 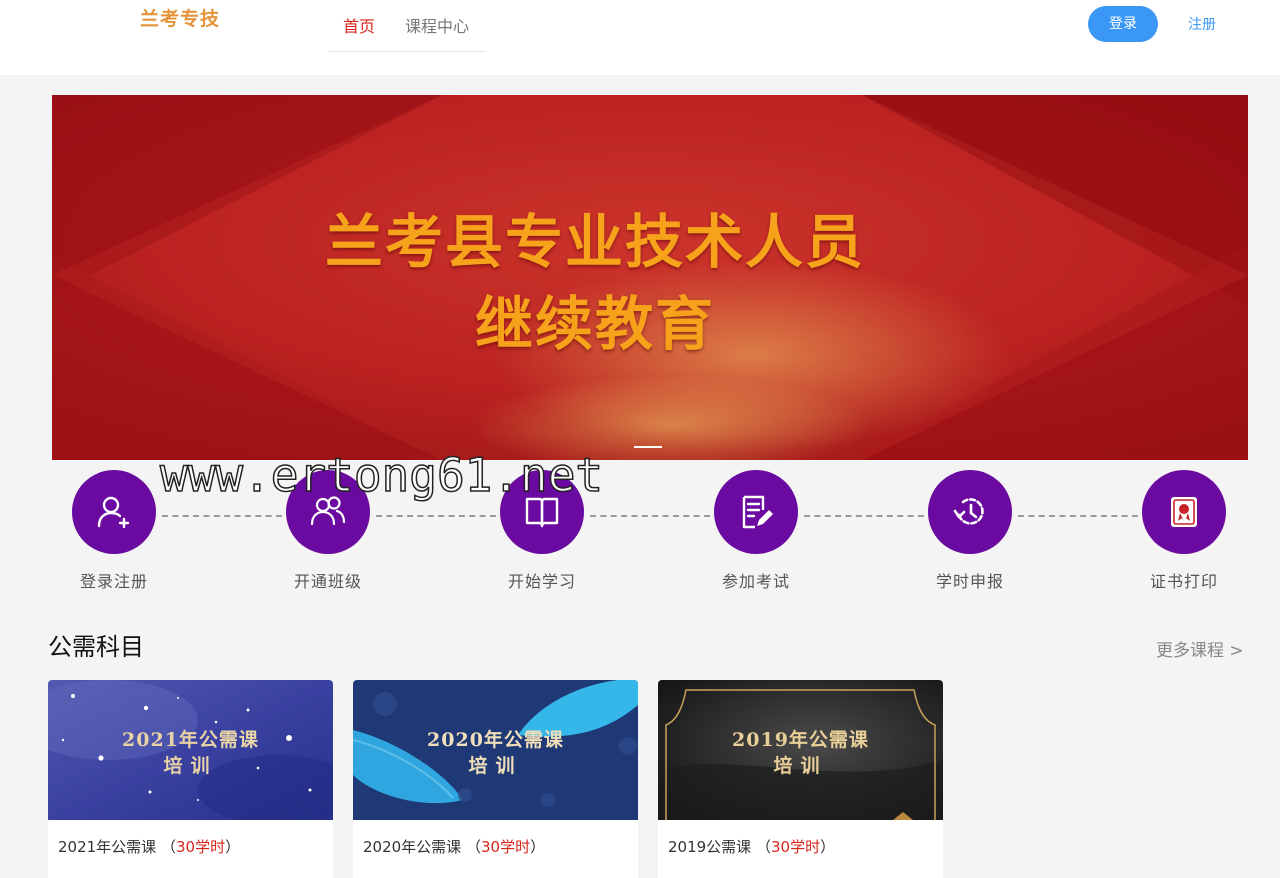 I want to click on site-header: 兰考专技 首页 课程中心 登录 注册, so click(x=640, y=37).